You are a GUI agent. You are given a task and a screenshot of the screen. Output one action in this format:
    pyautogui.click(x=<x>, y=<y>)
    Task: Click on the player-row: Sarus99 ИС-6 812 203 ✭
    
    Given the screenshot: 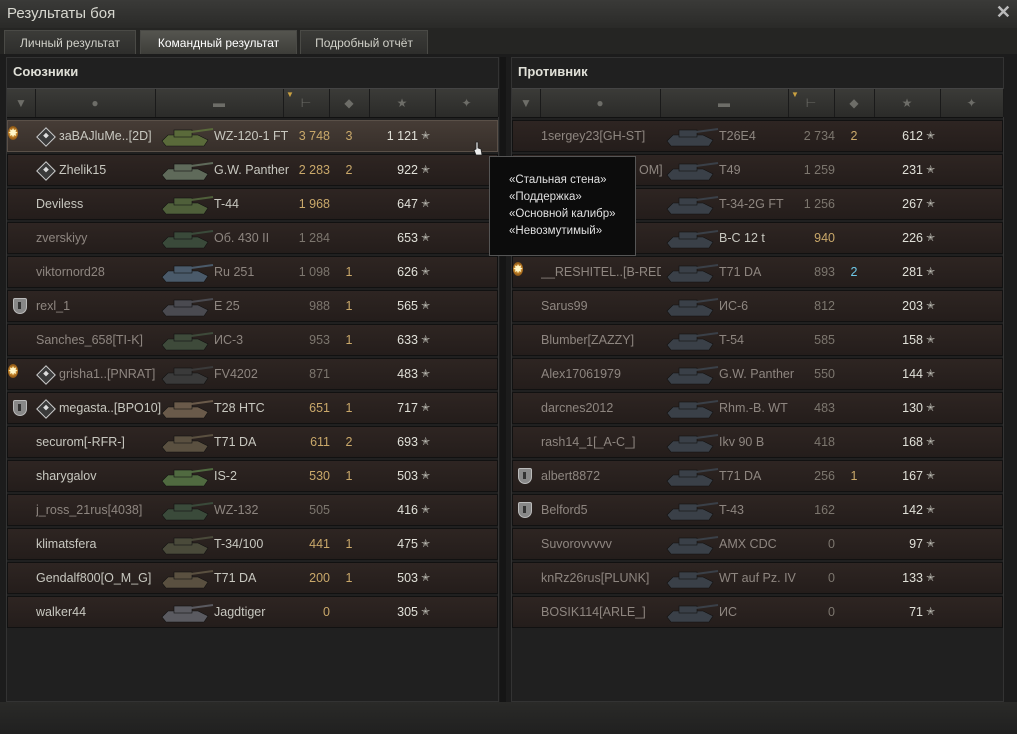 What is the action you would take?
    pyautogui.click(x=757, y=306)
    